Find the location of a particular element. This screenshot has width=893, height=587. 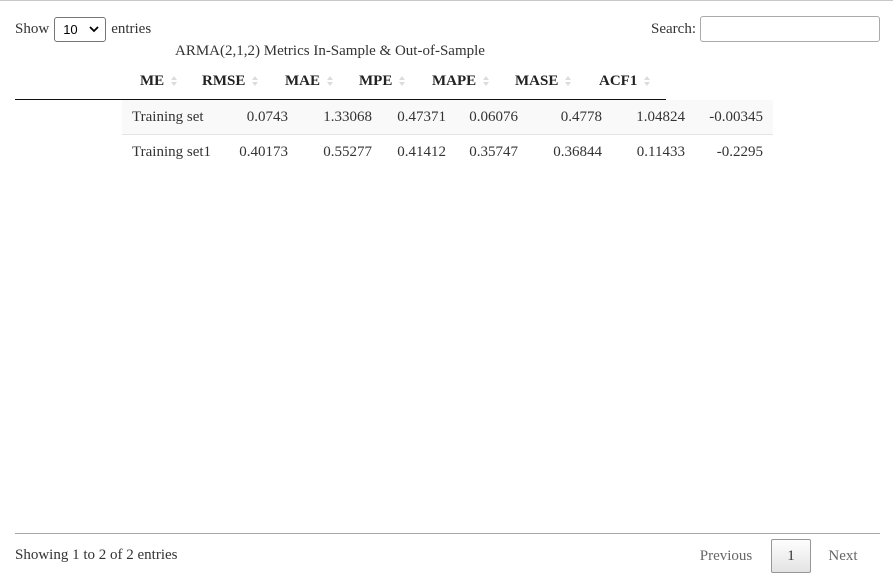

search-filter: Search: is located at coordinates (765, 29).